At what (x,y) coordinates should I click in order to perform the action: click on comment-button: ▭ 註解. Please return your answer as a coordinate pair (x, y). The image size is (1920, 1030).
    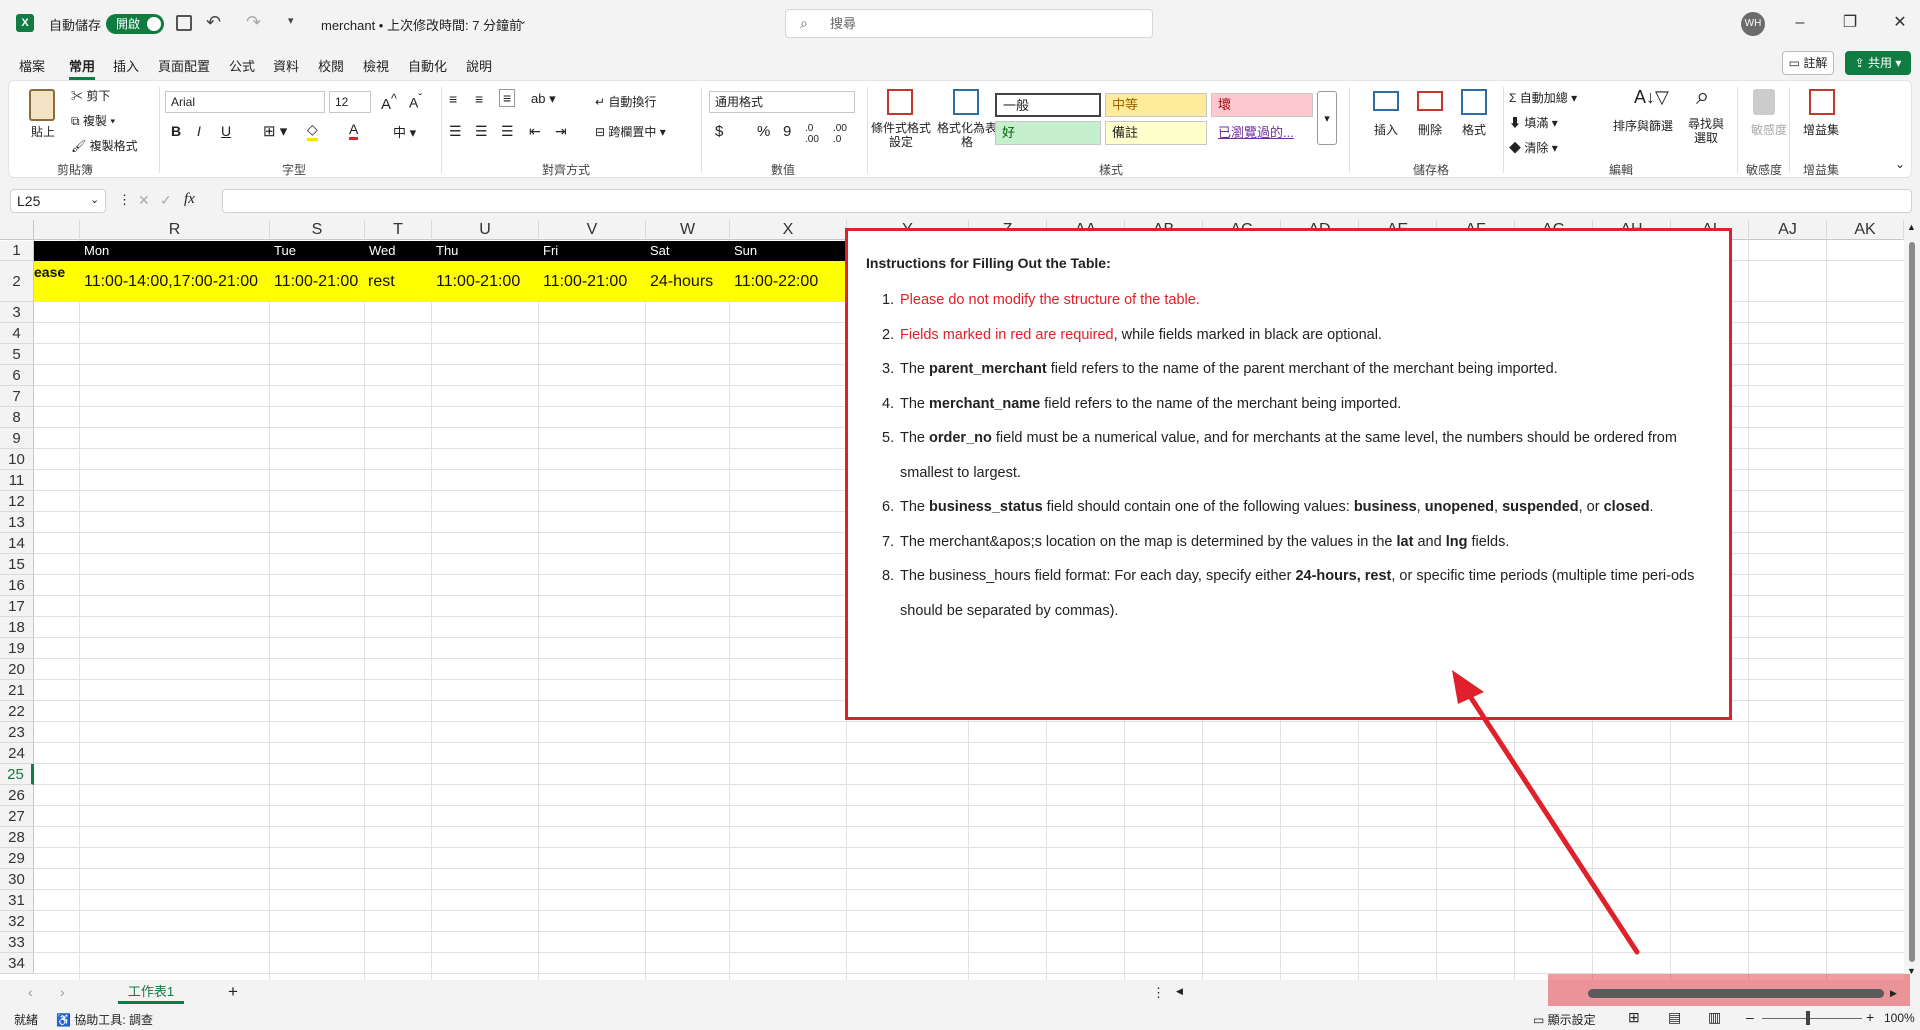
    Looking at the image, I should click on (1808, 63).